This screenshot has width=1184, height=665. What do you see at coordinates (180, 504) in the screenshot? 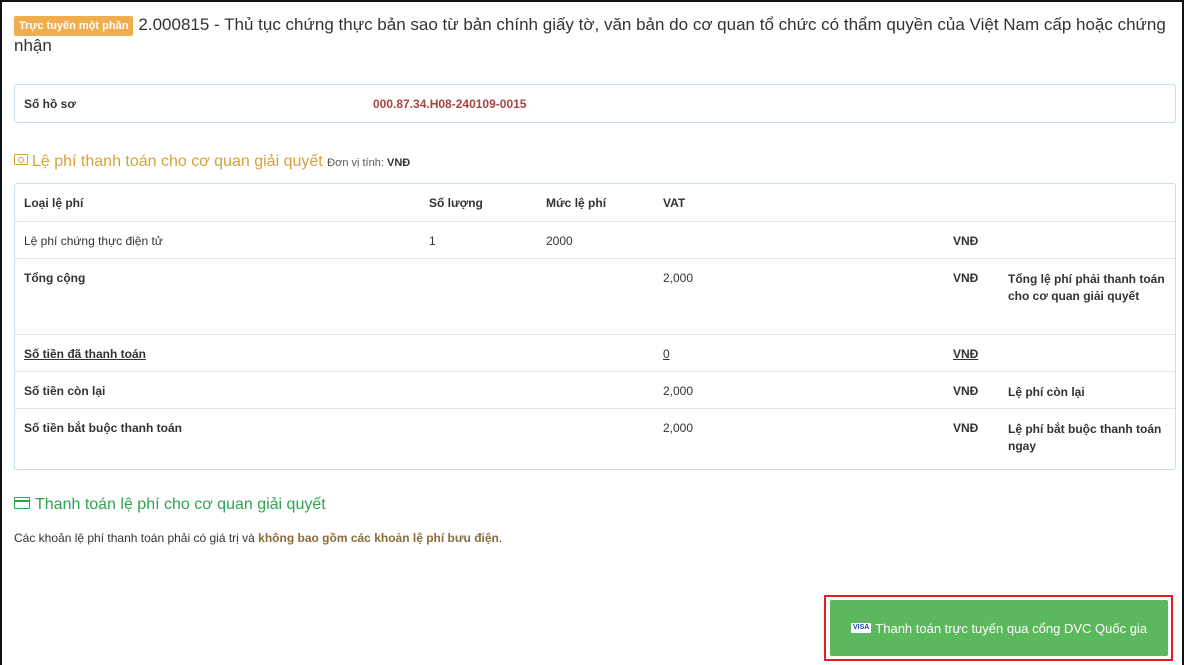
I see `payment-section-title-text: Thanh toán lệ phí cho cơ quan giải quyết` at bounding box center [180, 504].